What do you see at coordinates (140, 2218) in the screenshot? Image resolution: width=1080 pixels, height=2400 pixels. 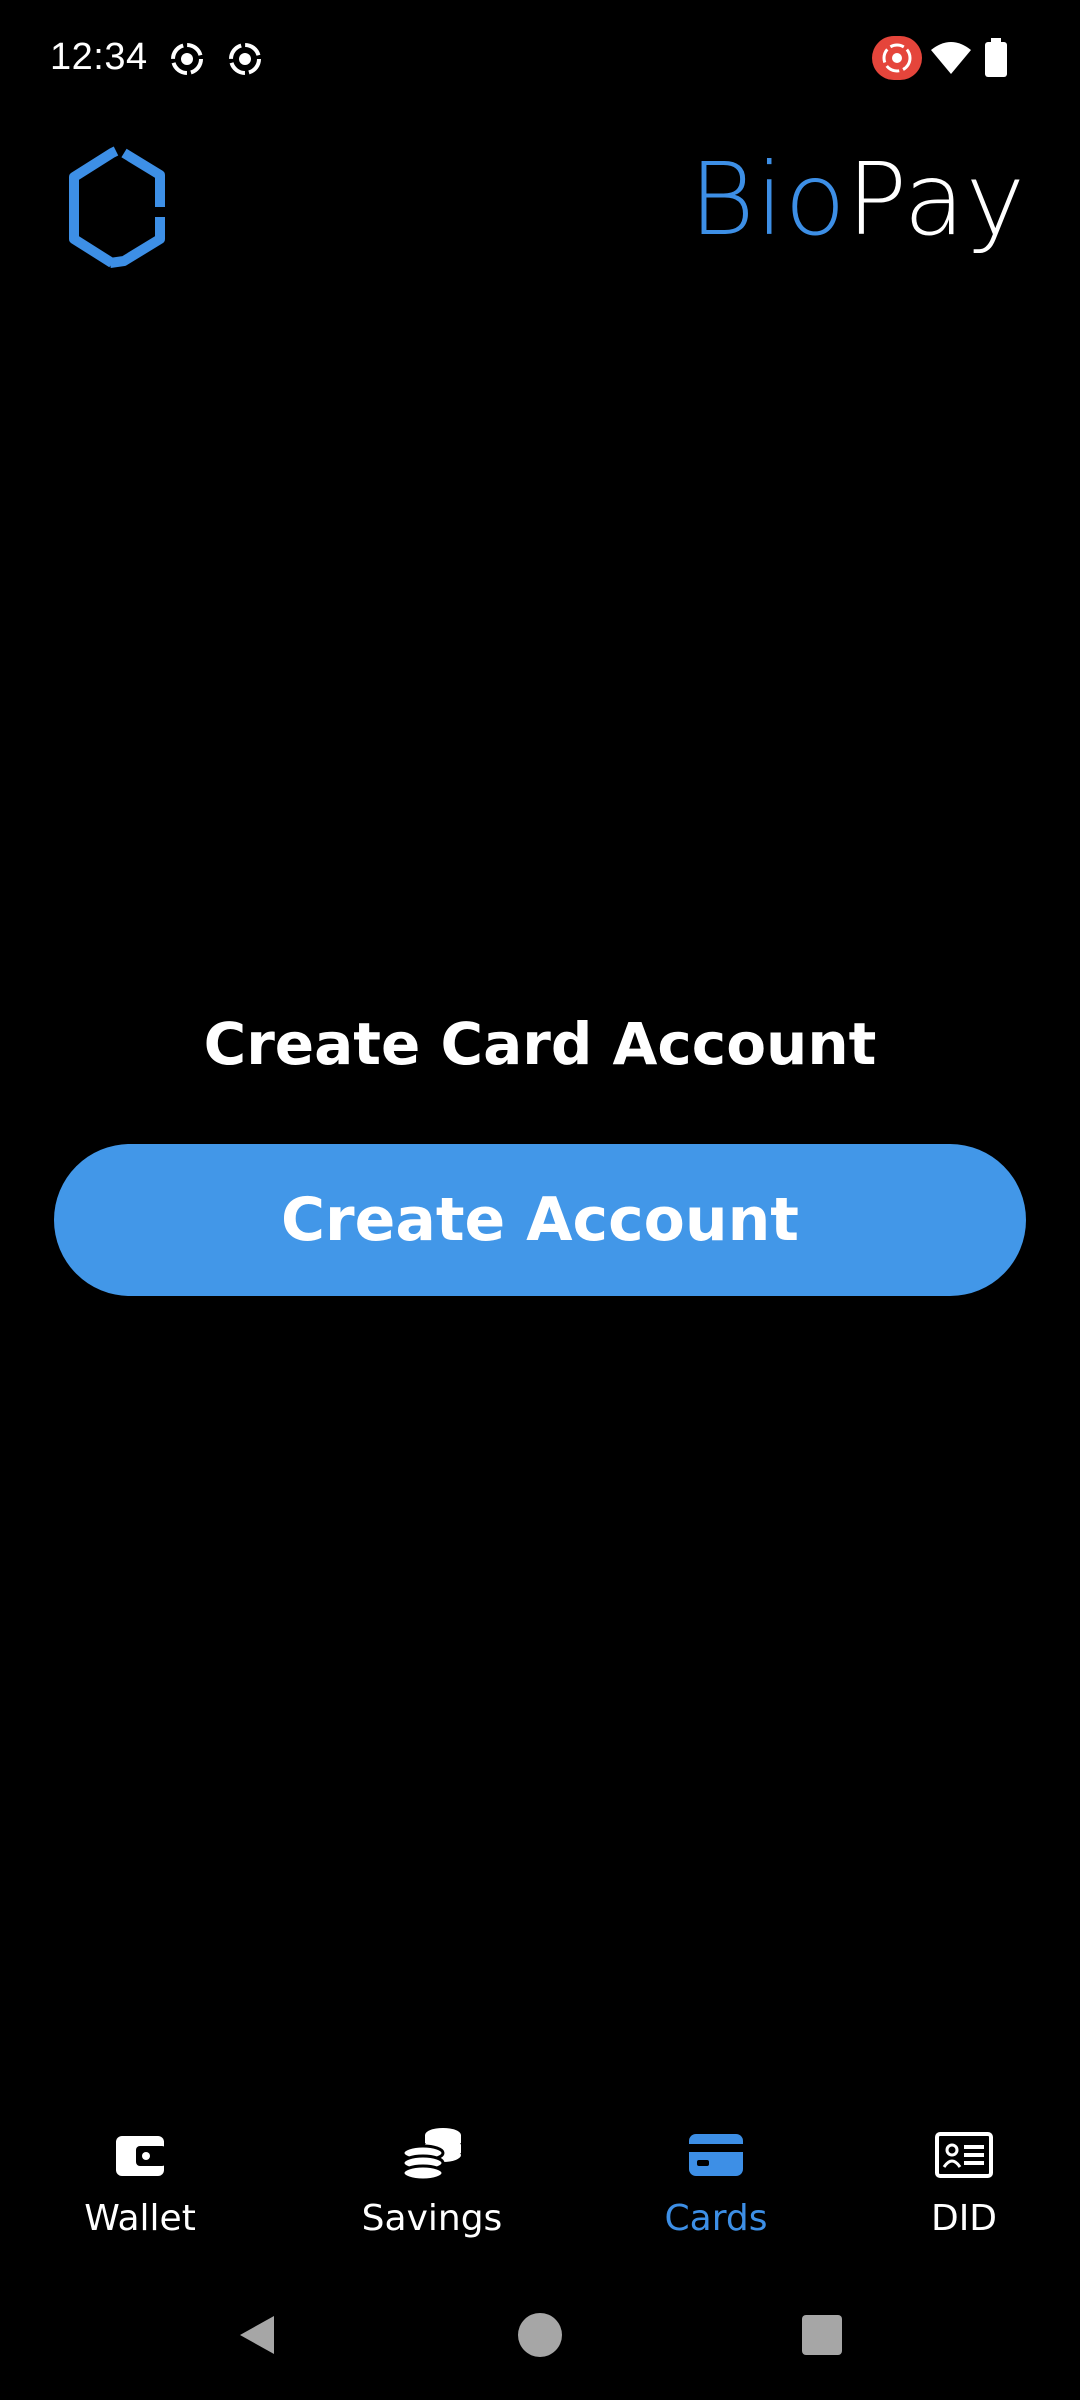 I see `nav-label-wallet: Wallet` at bounding box center [140, 2218].